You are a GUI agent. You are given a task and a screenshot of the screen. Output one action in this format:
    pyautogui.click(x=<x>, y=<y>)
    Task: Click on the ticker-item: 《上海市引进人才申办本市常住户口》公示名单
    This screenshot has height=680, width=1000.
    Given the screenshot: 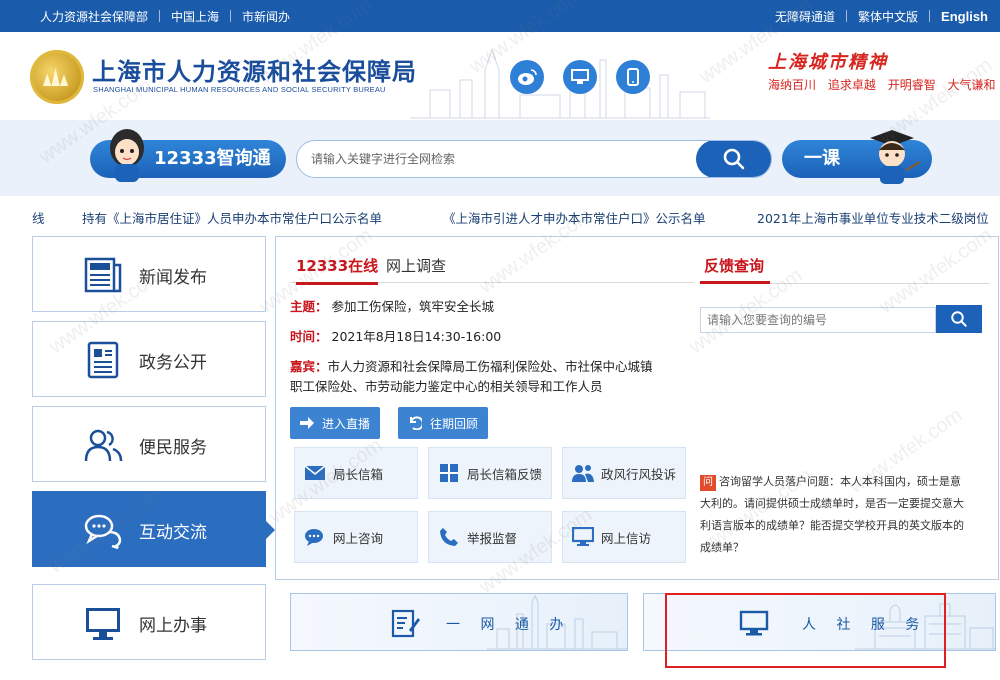 What is the action you would take?
    pyautogui.click(x=574, y=217)
    